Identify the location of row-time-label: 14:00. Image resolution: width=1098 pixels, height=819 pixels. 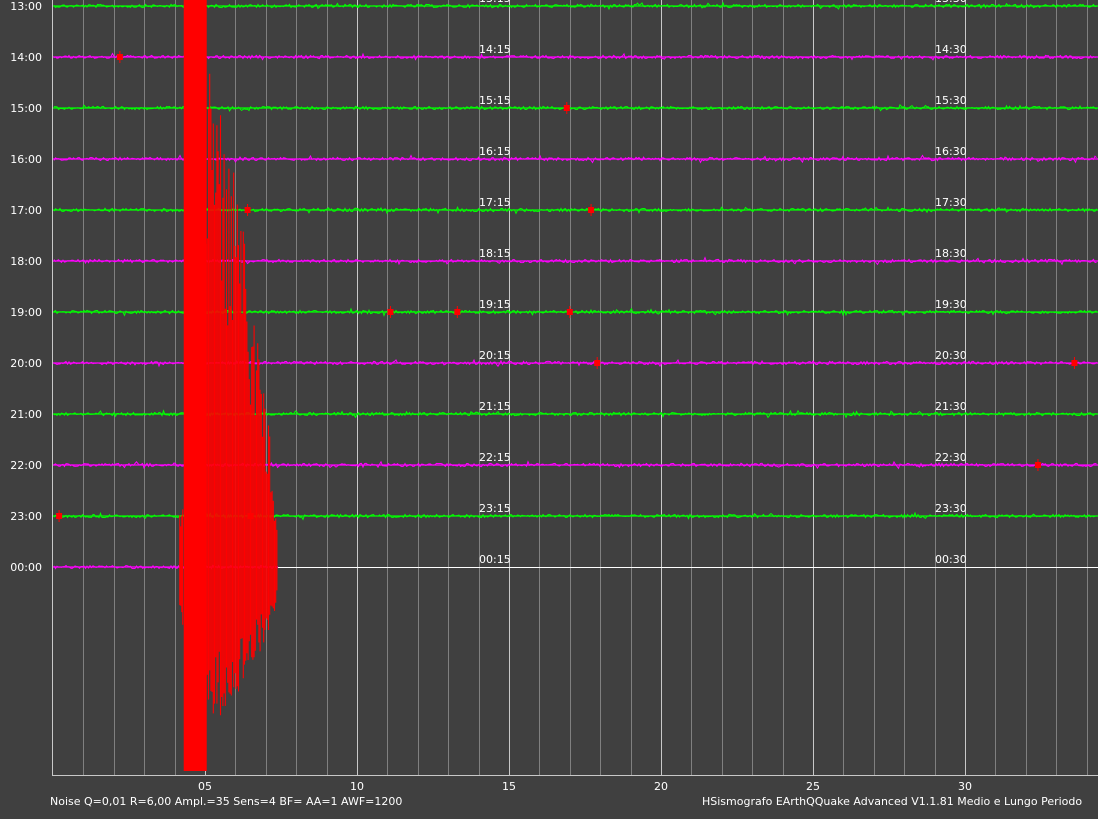
(26, 57).